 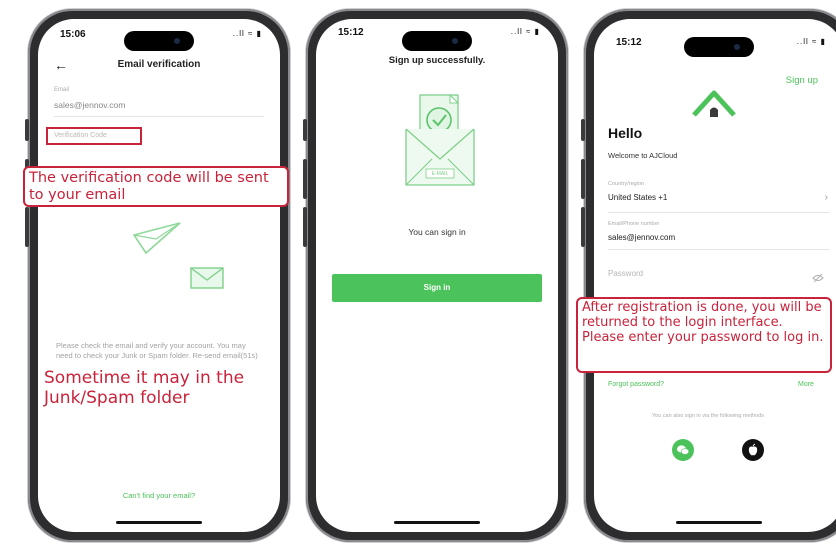 I want to click on sign-in-button: Sign in, so click(x=437, y=288).